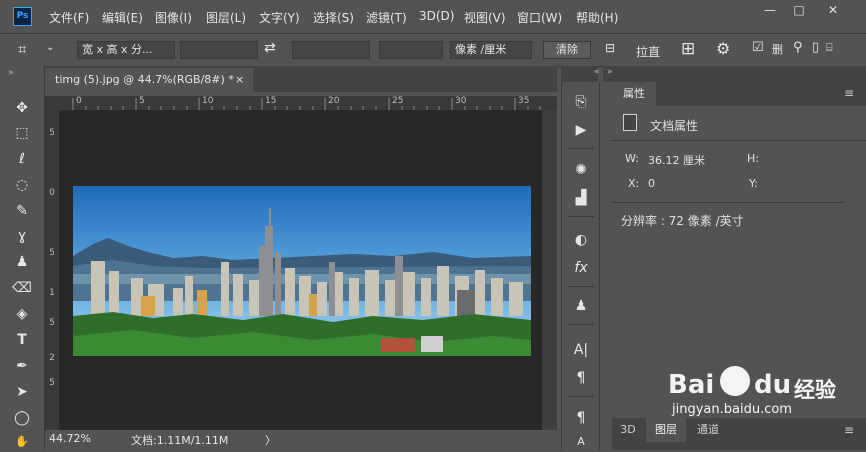 This screenshot has width=866, height=452. What do you see at coordinates (22, 392) in the screenshot?
I see `path-selection-tool-icon: ➤` at bounding box center [22, 392].